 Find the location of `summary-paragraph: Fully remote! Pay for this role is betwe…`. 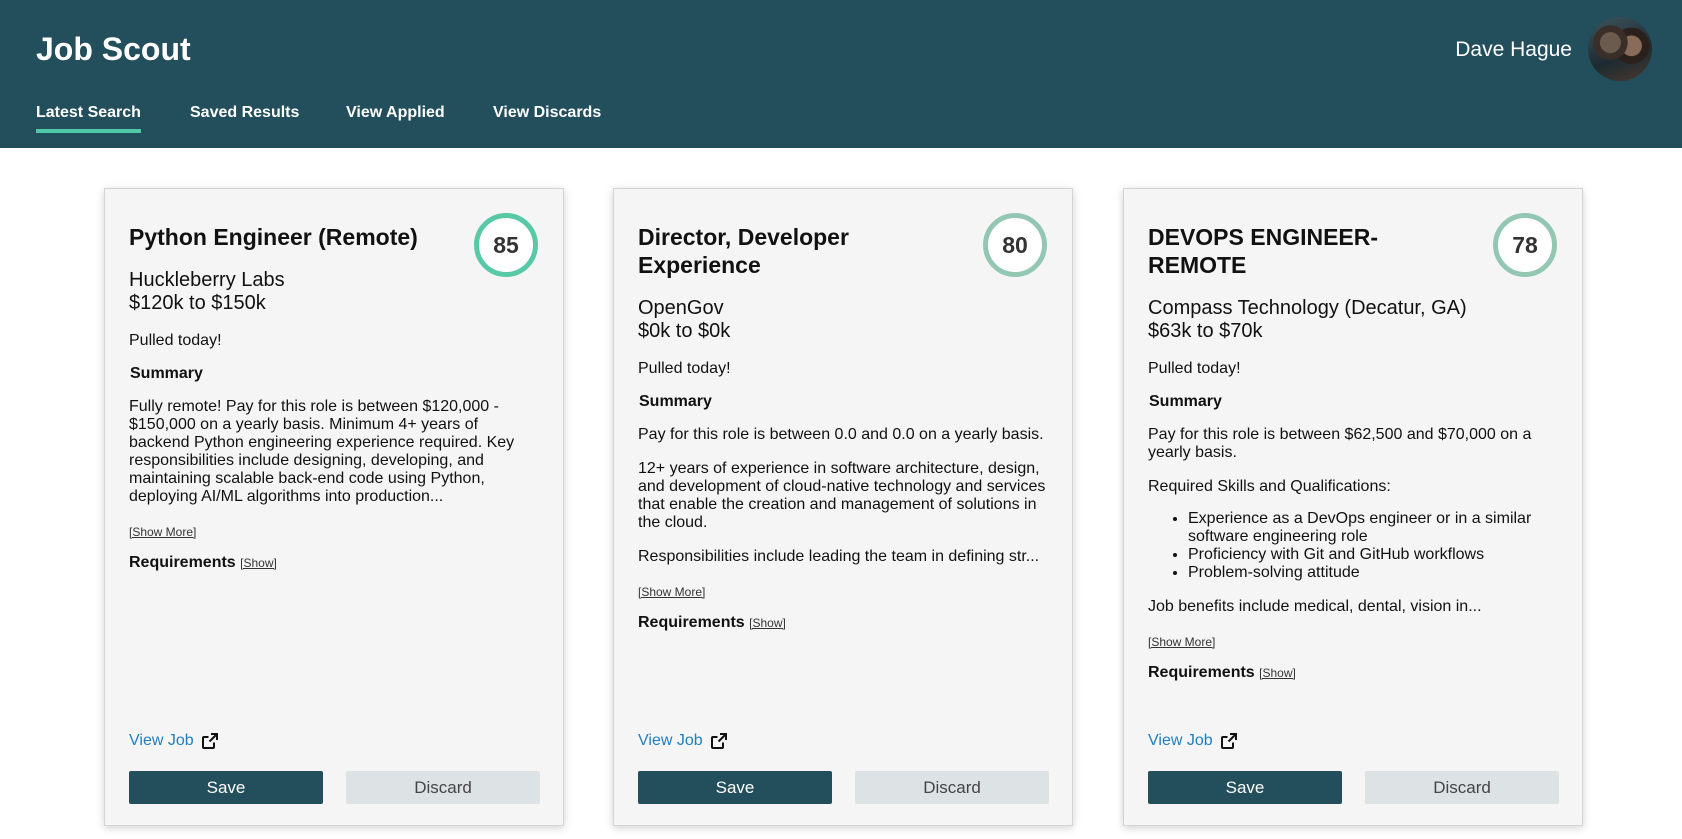

summary-paragraph: Fully remote! Pay for this role is betwe… is located at coordinates (322, 451).